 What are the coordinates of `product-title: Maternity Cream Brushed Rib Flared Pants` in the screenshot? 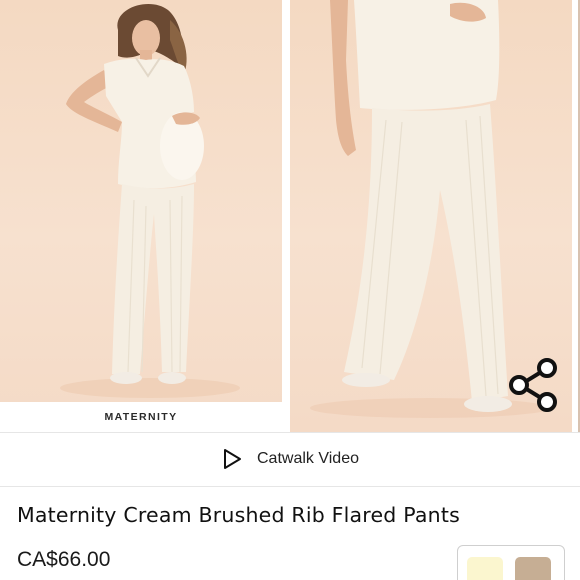 It's located at (238, 515).